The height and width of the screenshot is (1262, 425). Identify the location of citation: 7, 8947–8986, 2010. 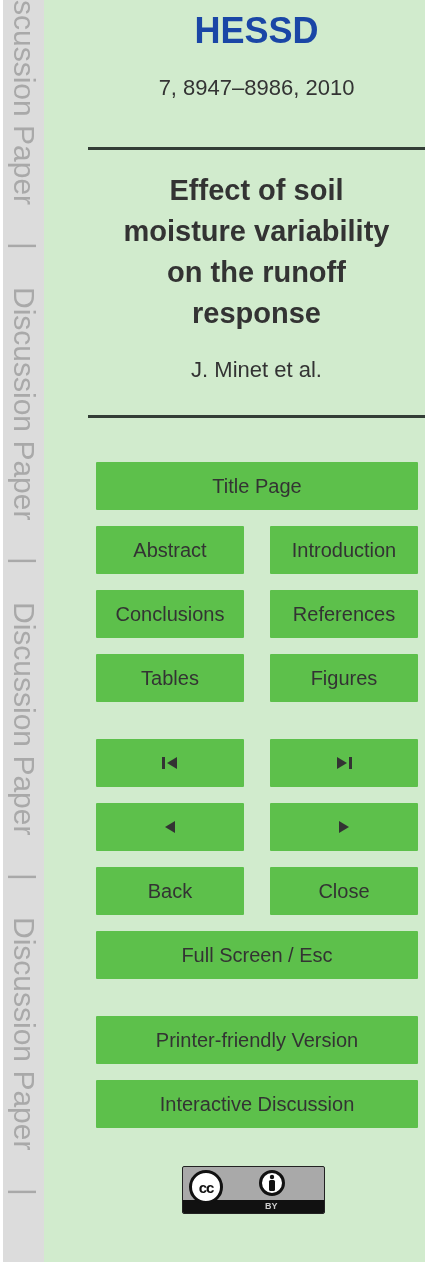
(256, 88).